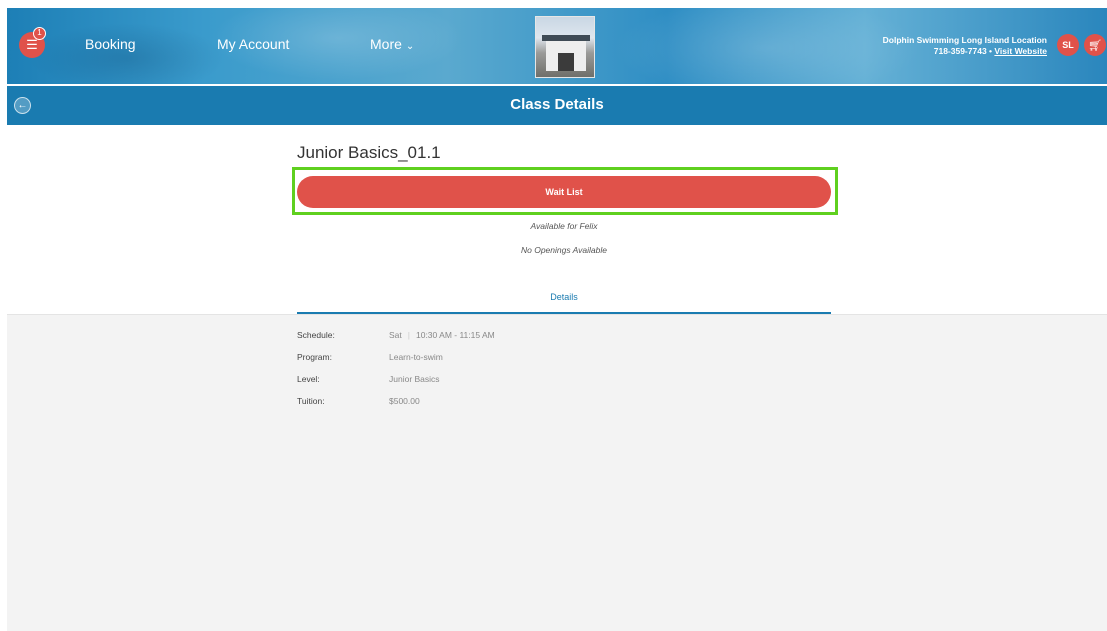  Describe the element at coordinates (564, 192) in the screenshot. I see `wait-list-button: Wait List` at that location.